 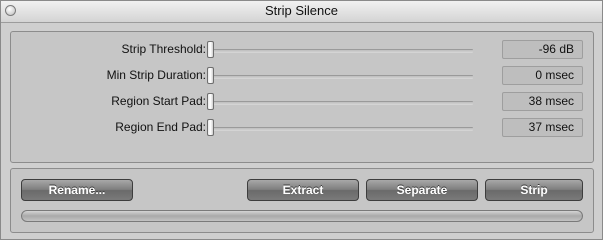 What do you see at coordinates (302, 216) in the screenshot?
I see `progress-bar` at bounding box center [302, 216].